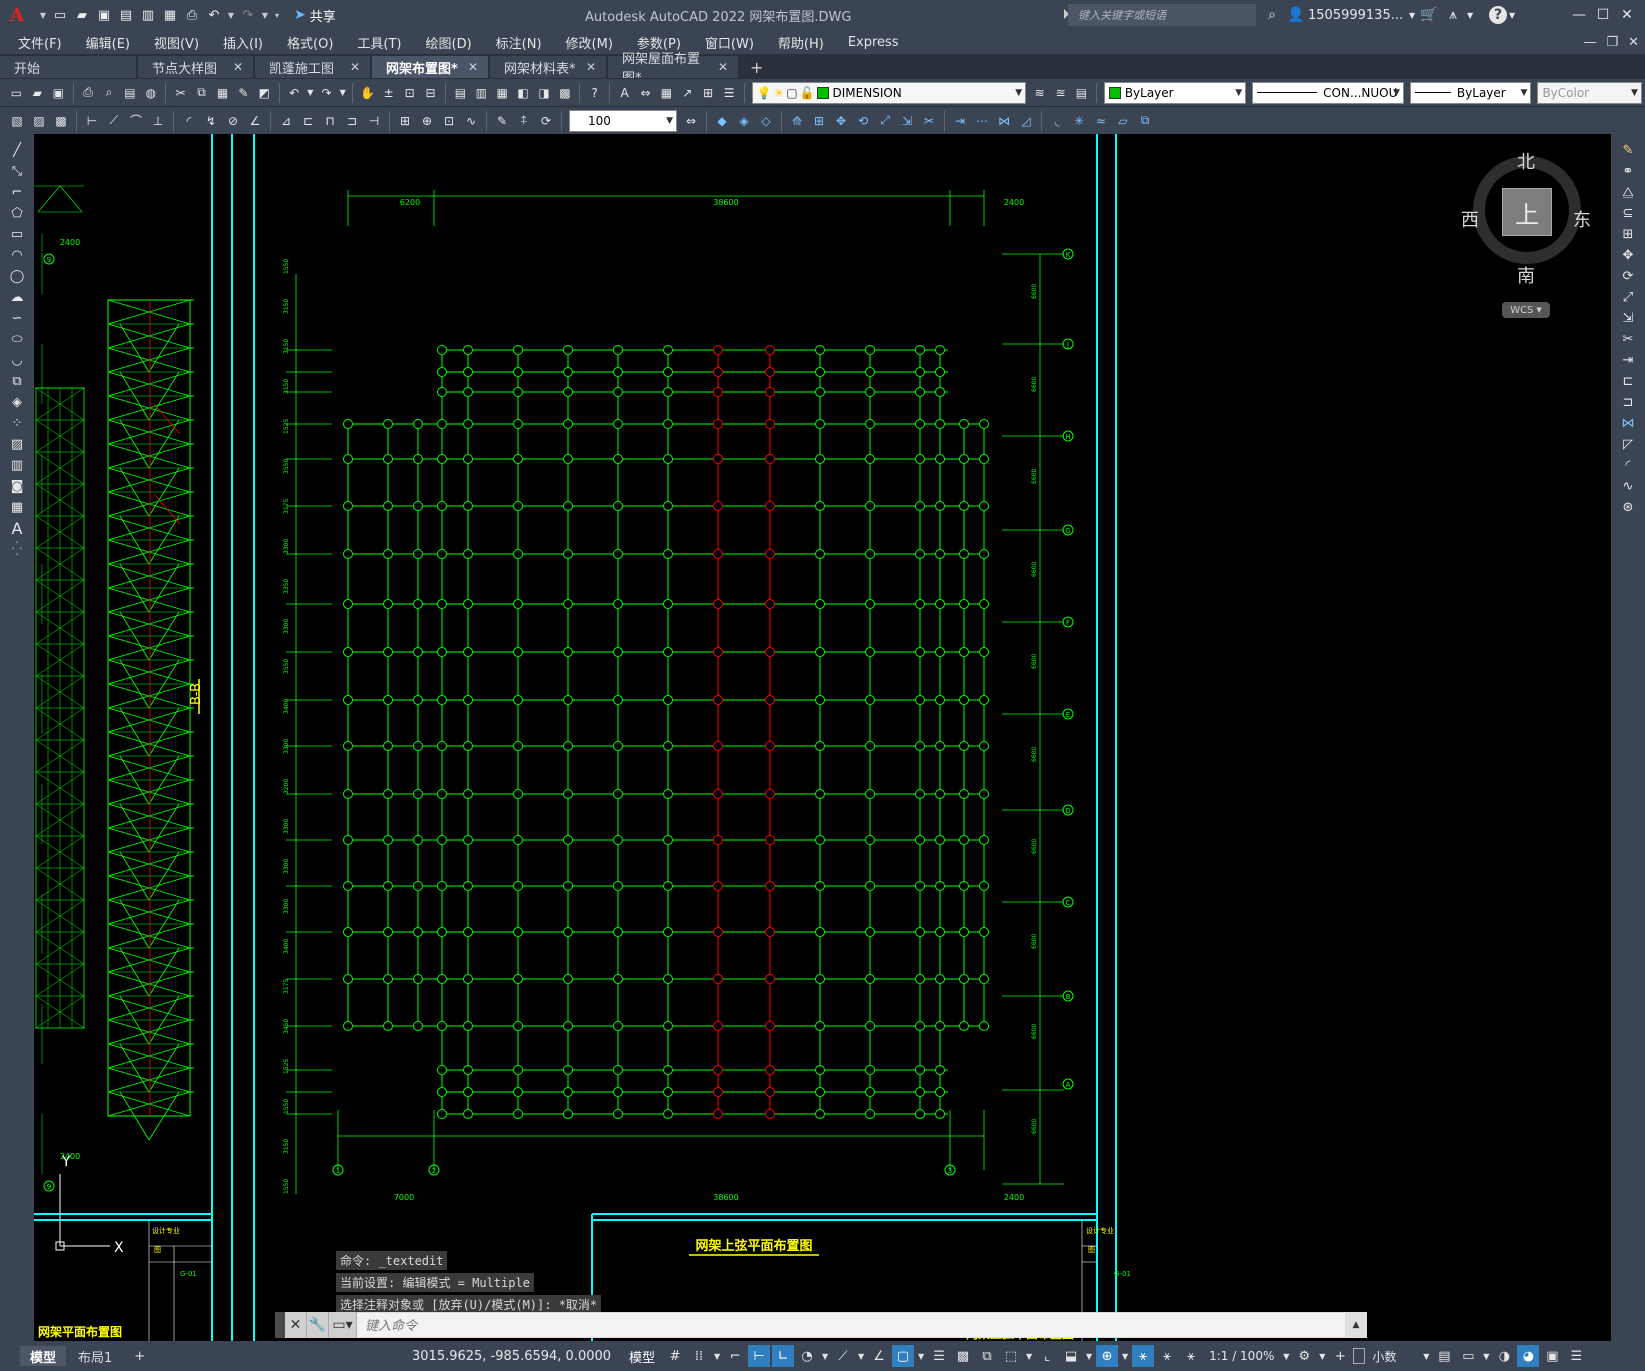 The width and height of the screenshot is (1645, 1371). What do you see at coordinates (1167, 1356) in the screenshot?
I see `auto-scale-icon: ⚹` at bounding box center [1167, 1356].